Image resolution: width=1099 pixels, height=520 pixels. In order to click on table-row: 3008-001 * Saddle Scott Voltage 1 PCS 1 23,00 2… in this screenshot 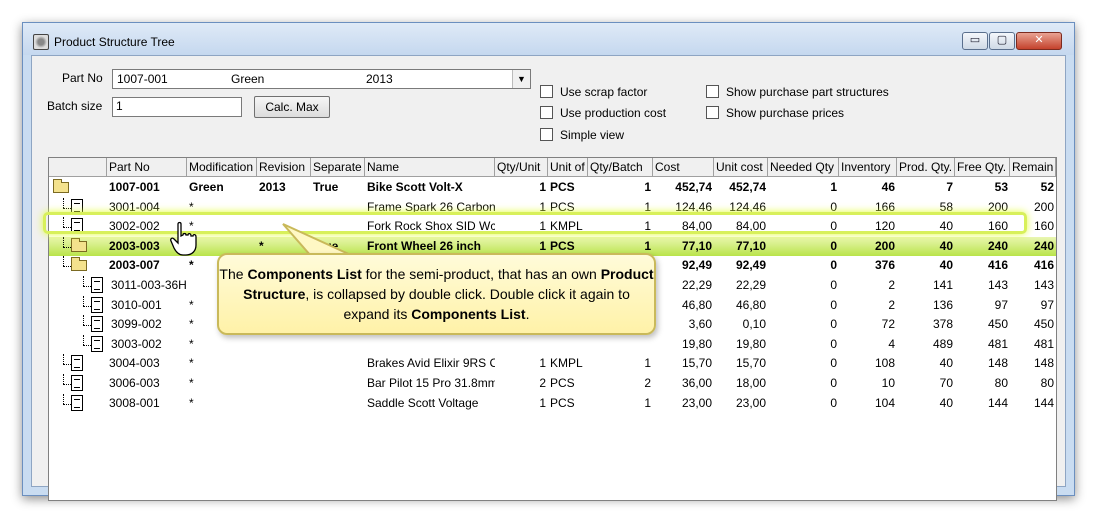, I will do `click(552, 403)`.